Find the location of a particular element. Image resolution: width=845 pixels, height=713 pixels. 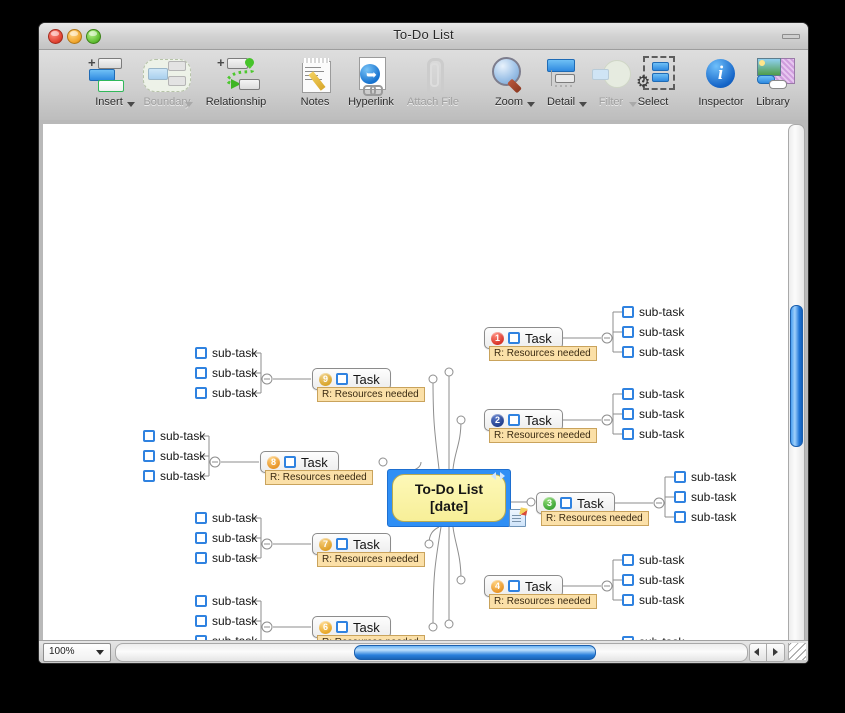

subtask-7-3: sub-task is located at coordinates (226, 558).